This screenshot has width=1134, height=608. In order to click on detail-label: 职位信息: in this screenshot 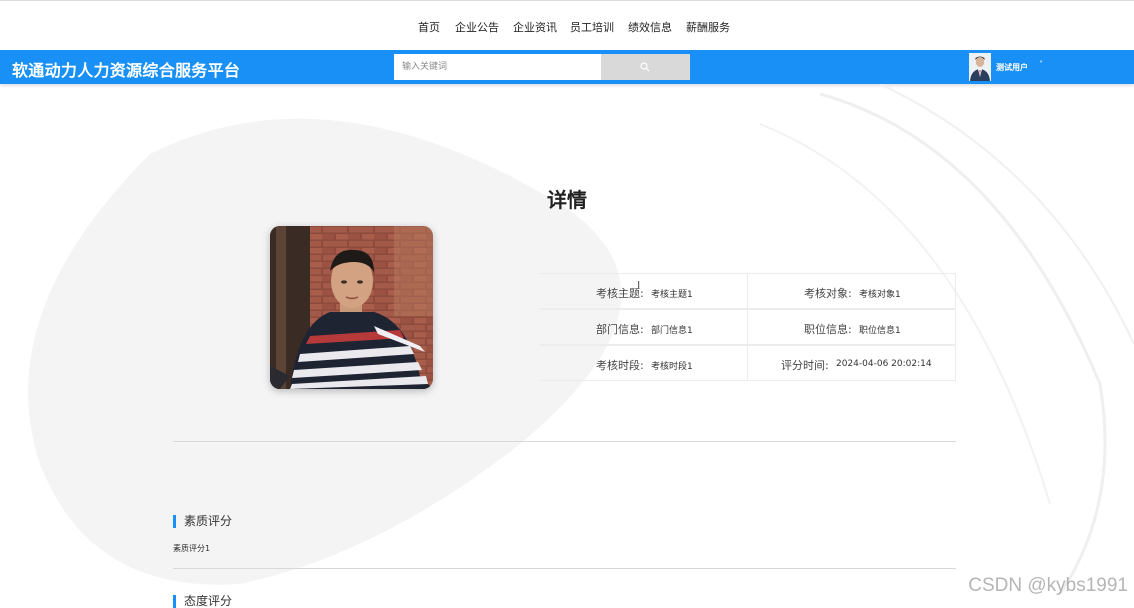, I will do `click(828, 329)`.